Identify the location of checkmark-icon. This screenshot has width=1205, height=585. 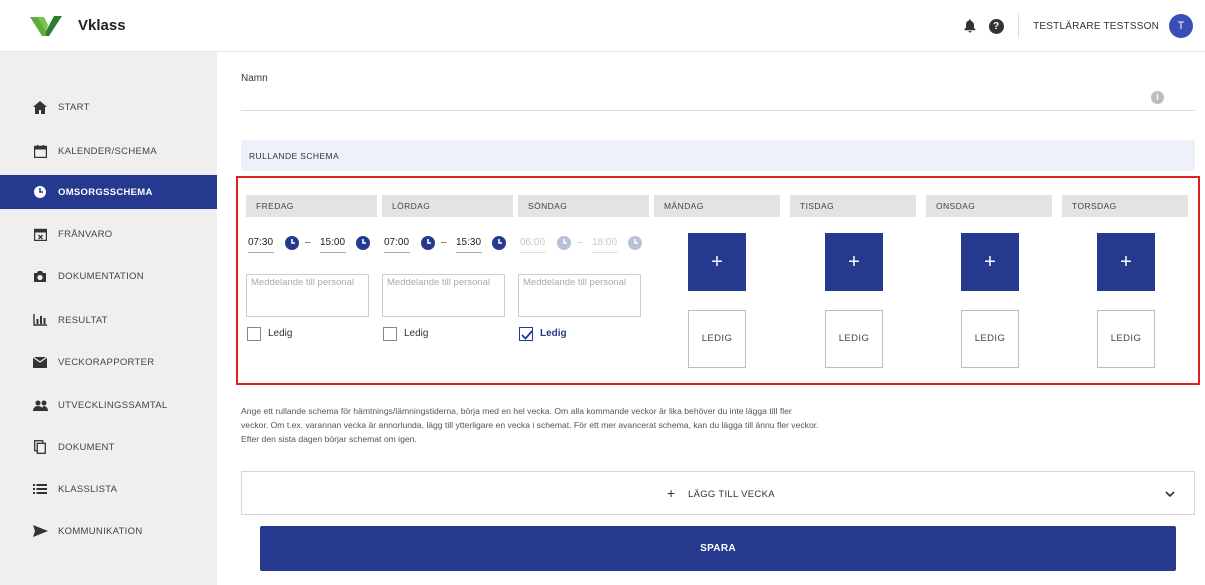
(527, 335).